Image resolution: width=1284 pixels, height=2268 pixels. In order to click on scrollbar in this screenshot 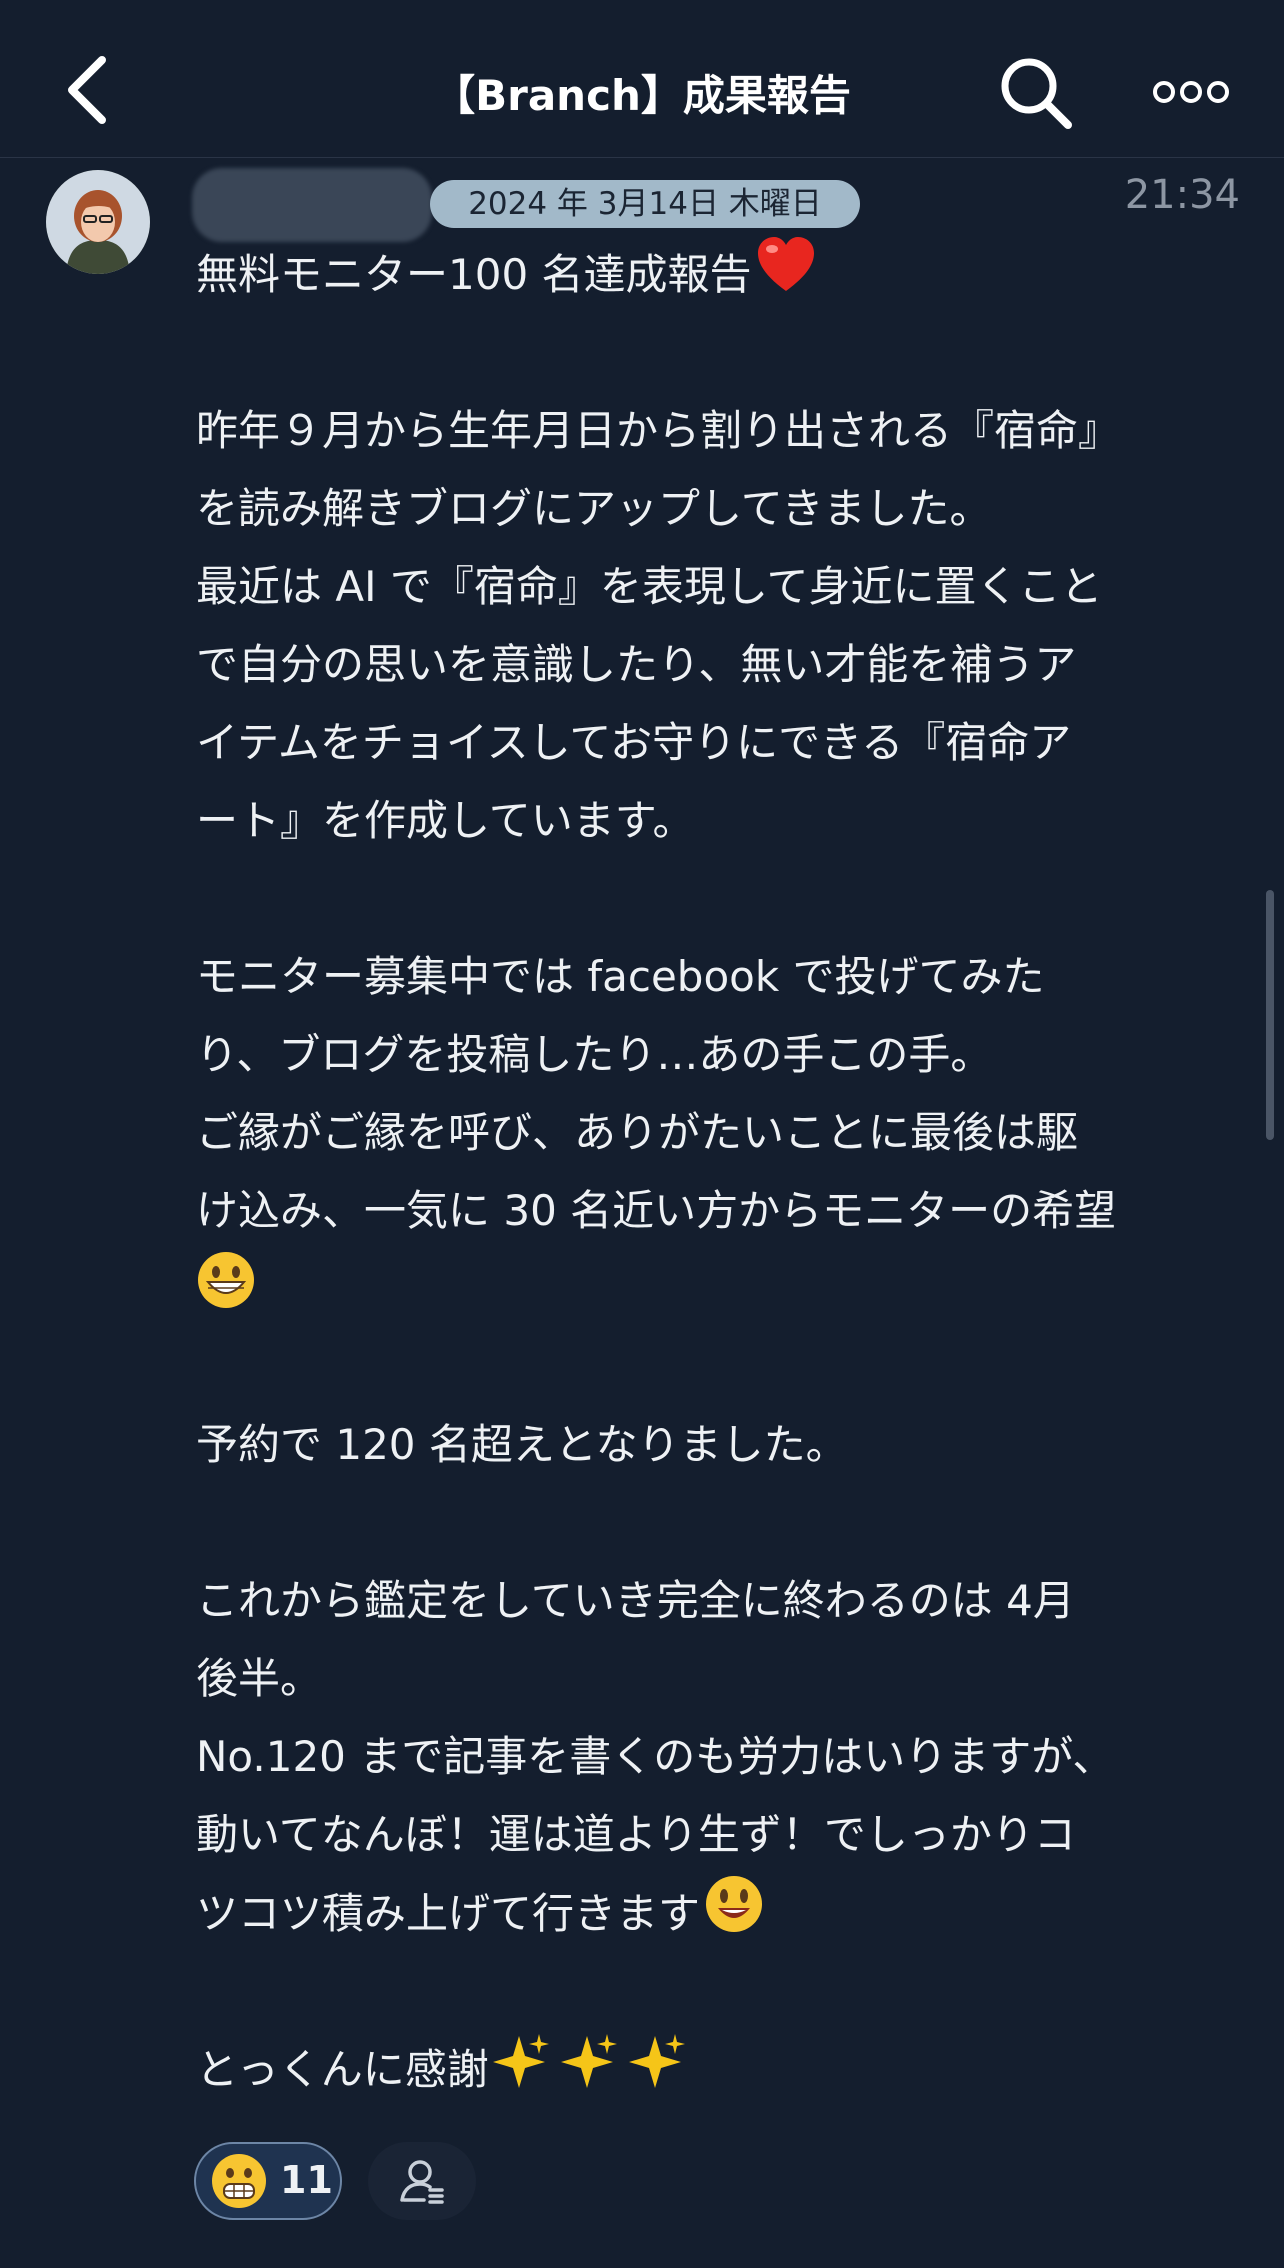, I will do `click(1270, 1015)`.